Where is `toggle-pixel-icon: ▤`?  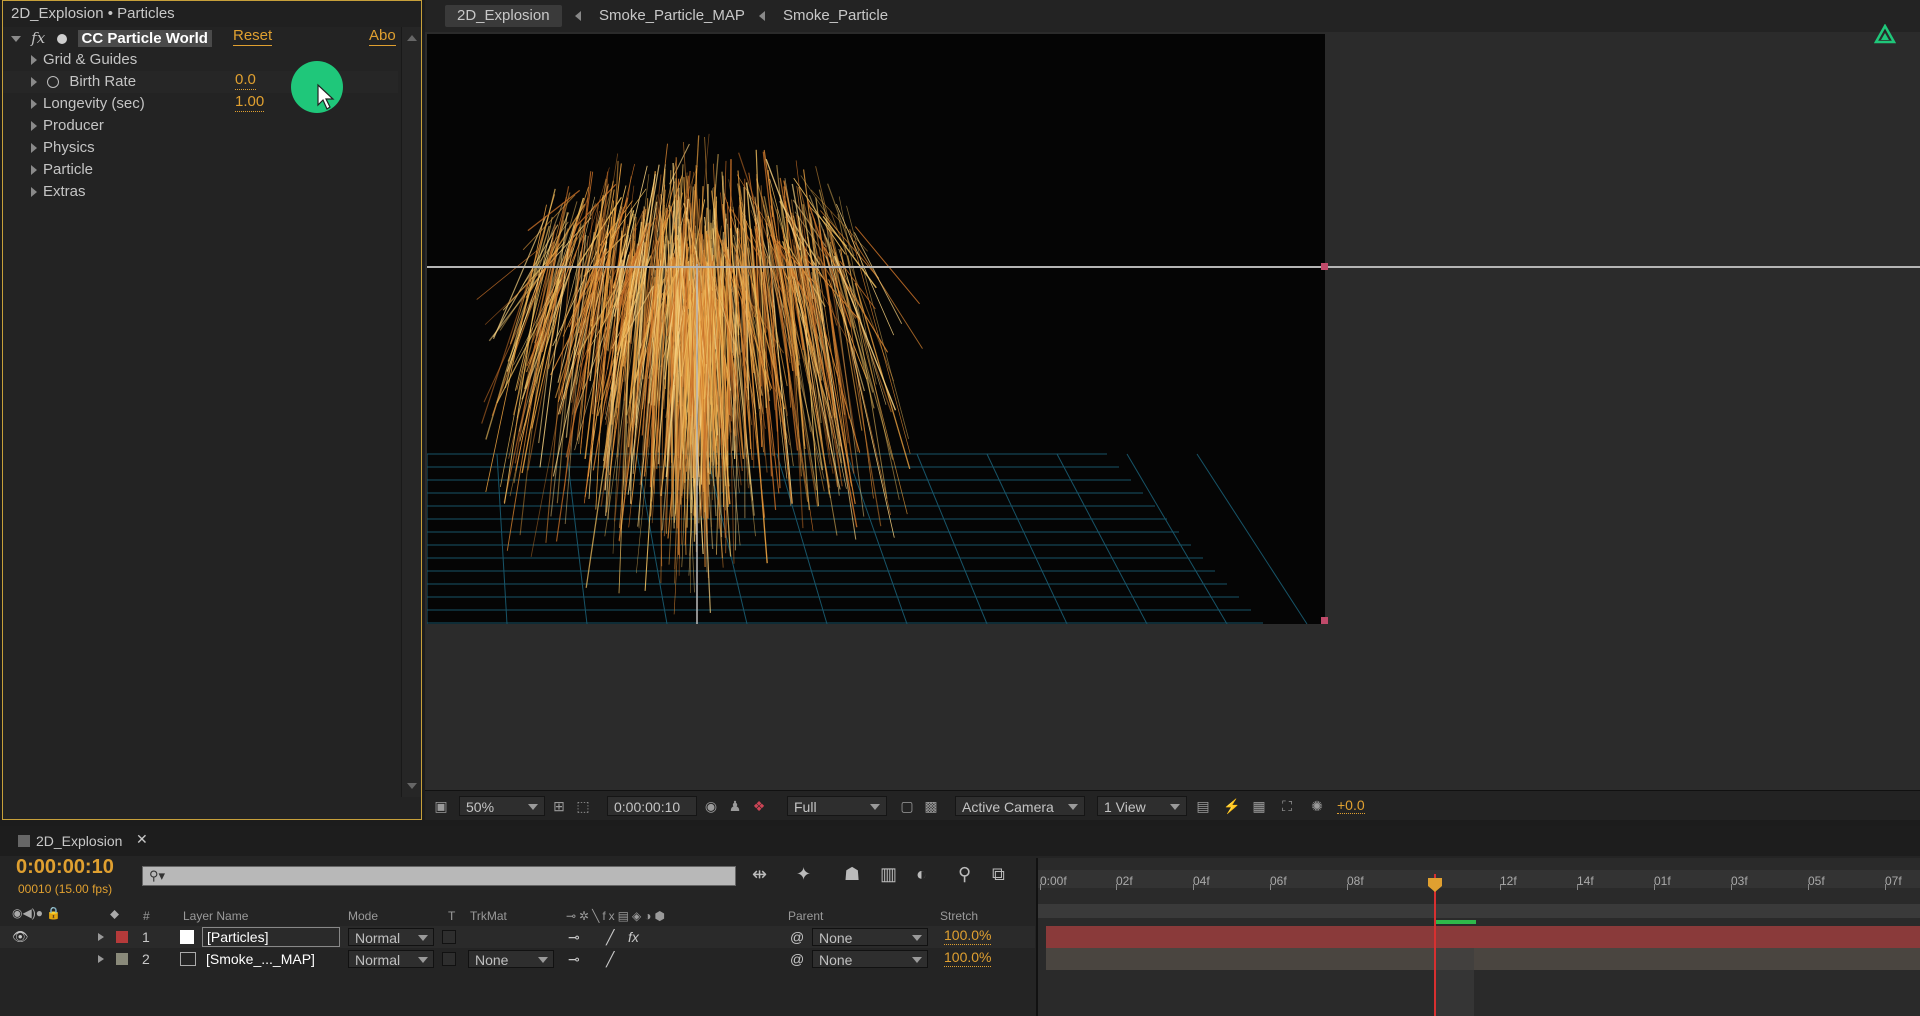
toggle-pixel-icon: ▤ is located at coordinates (1203, 806).